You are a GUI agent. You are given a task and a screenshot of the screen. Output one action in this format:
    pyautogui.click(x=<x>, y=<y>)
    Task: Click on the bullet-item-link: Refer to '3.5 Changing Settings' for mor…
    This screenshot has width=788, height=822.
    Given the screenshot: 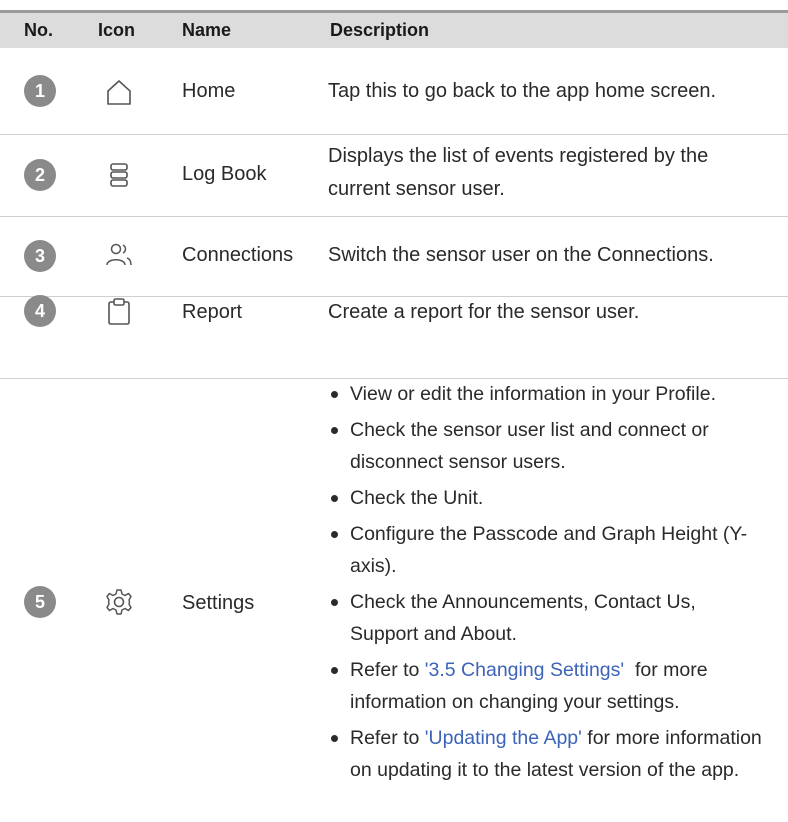 What is the action you would take?
    pyautogui.click(x=548, y=686)
    